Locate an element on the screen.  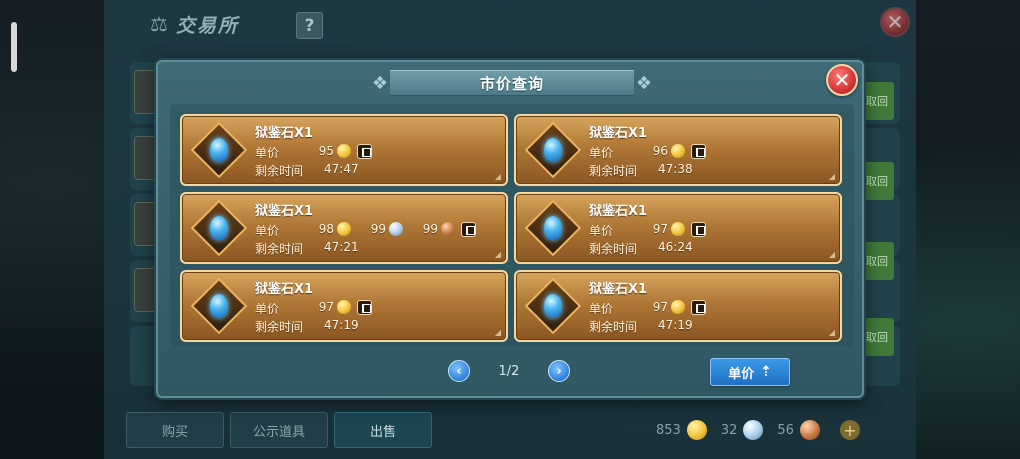
remaining-time: 46:24 is located at coordinates (675, 247).